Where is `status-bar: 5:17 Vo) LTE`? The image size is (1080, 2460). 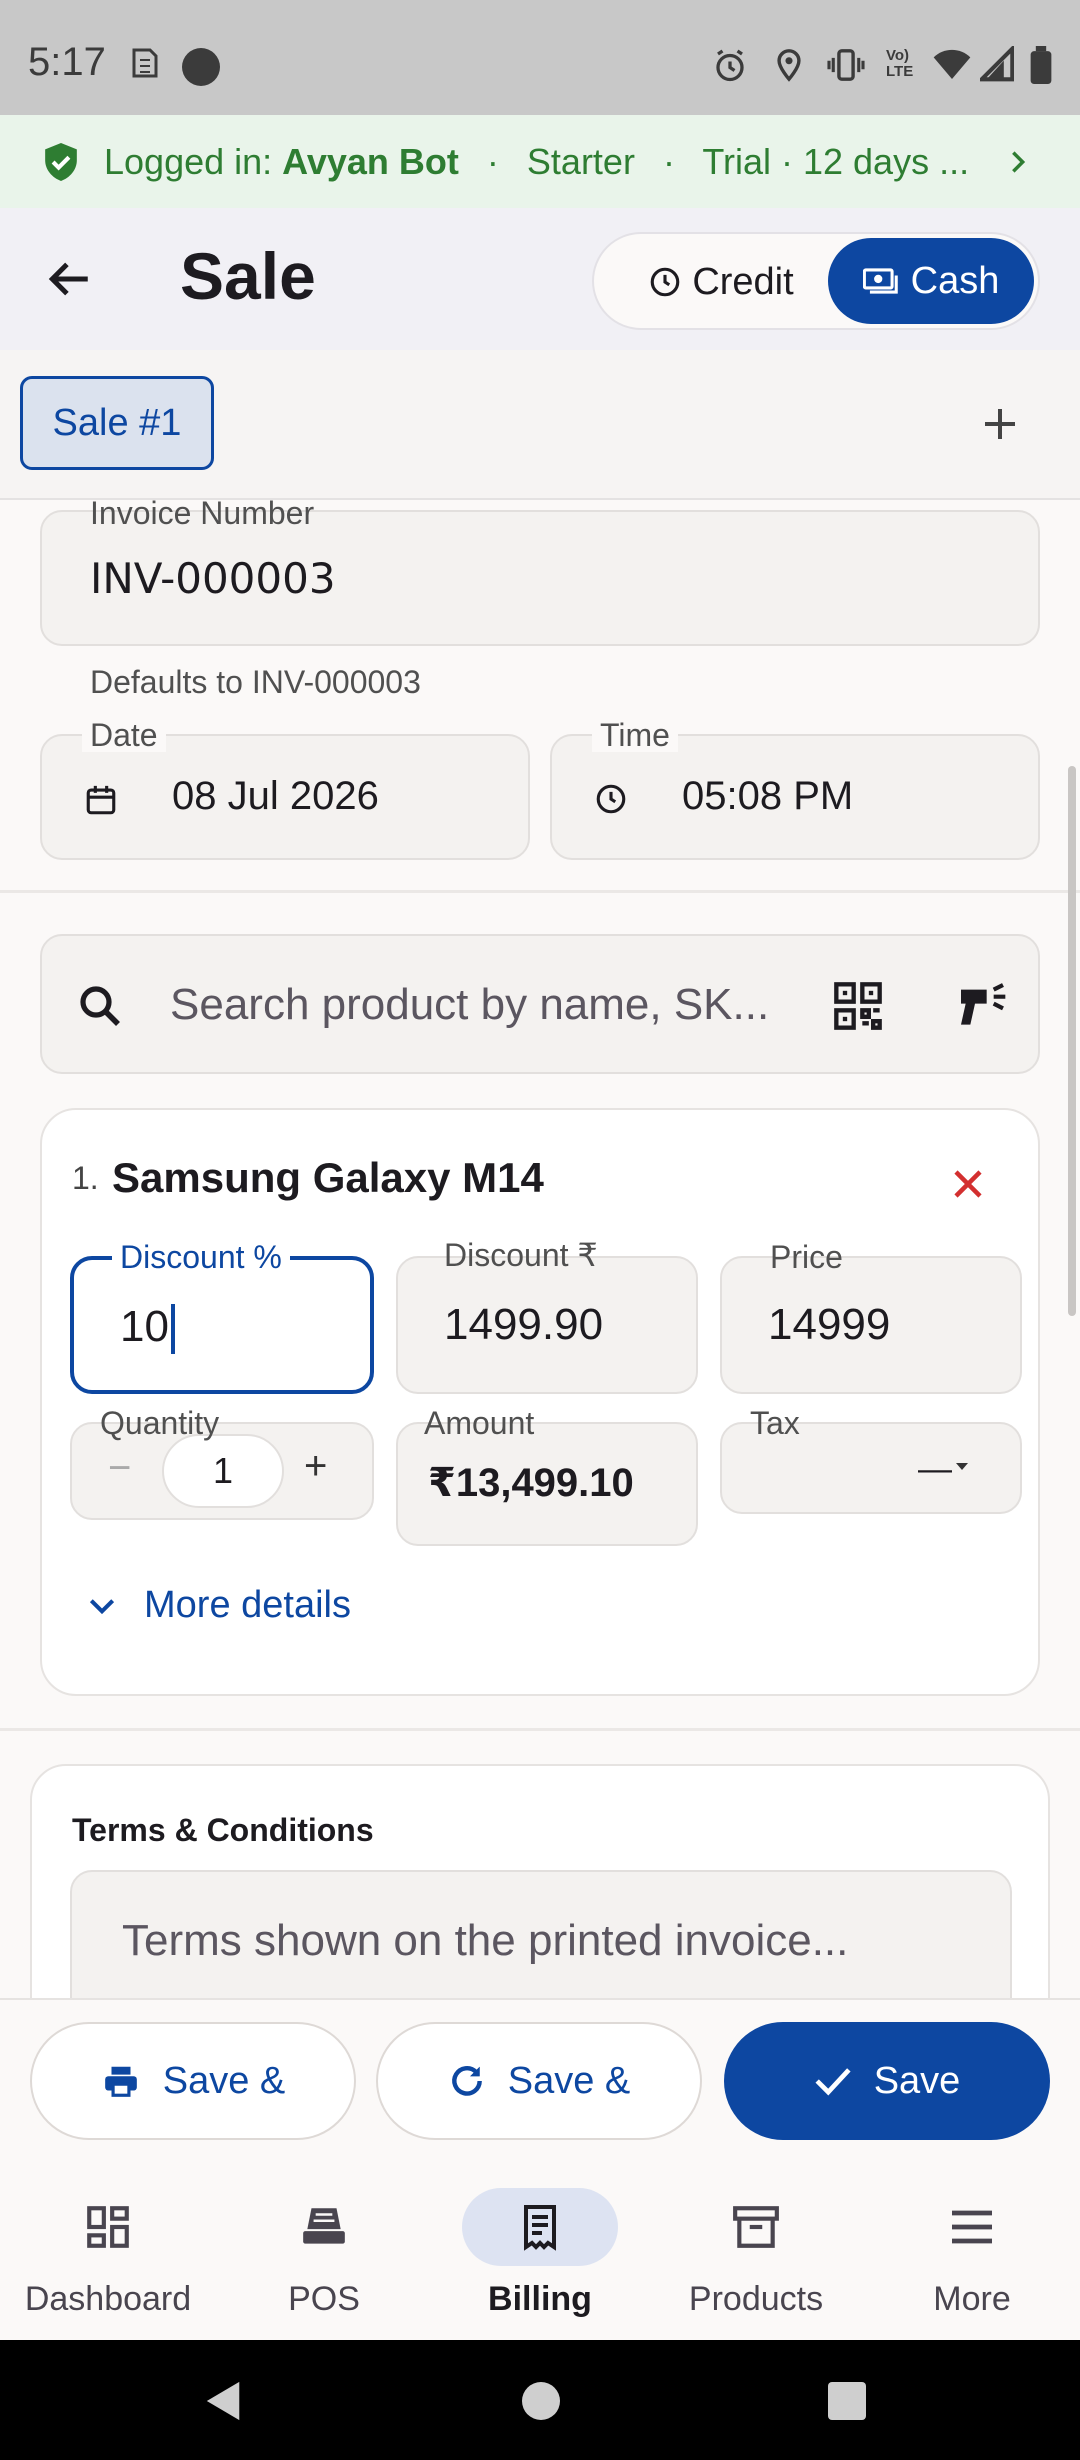
status-bar: 5:17 Vo) LTE is located at coordinates (540, 57).